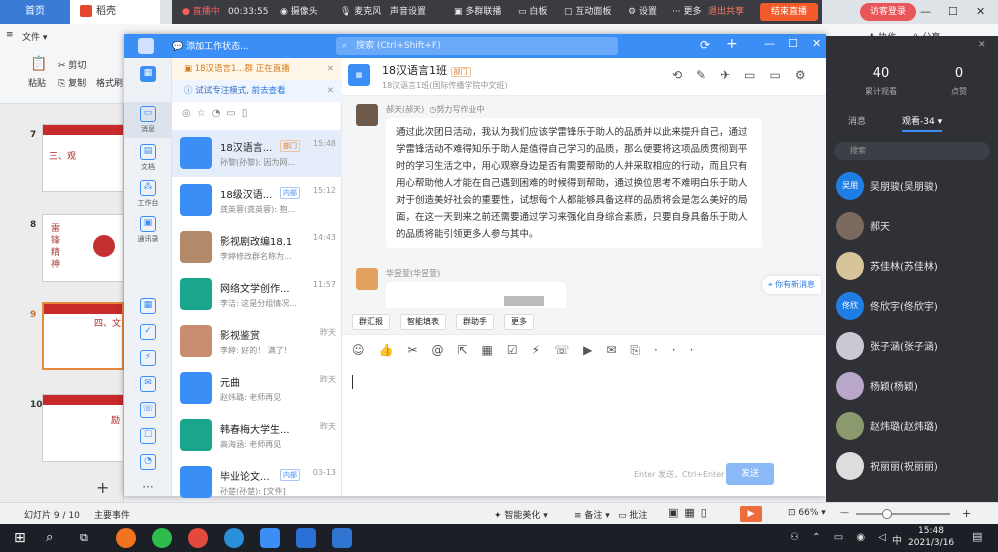 This screenshot has width=998, height=552. Describe the element at coordinates (532, 12) in the screenshot. I see `whiteboard-button: ▭ 白板` at that location.